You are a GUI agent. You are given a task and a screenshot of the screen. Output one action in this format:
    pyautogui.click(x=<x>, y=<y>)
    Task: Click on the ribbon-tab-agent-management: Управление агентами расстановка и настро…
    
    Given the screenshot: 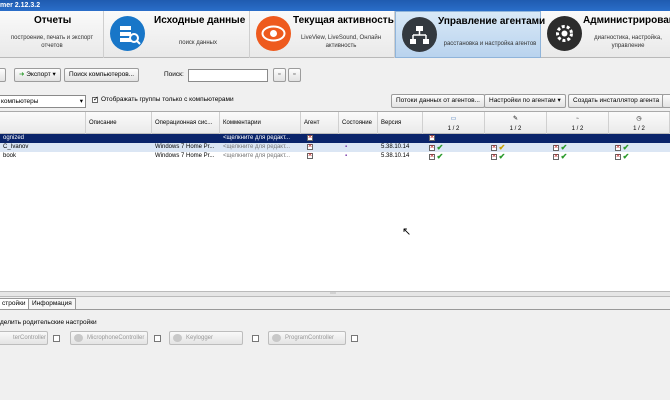 What is the action you would take?
    pyautogui.click(x=470, y=34)
    